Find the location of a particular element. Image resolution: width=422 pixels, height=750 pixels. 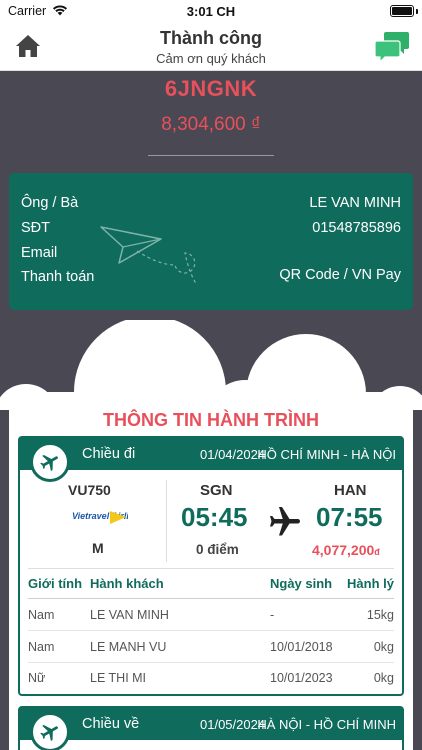

leg-direction: Chiều đi is located at coordinates (109, 454).